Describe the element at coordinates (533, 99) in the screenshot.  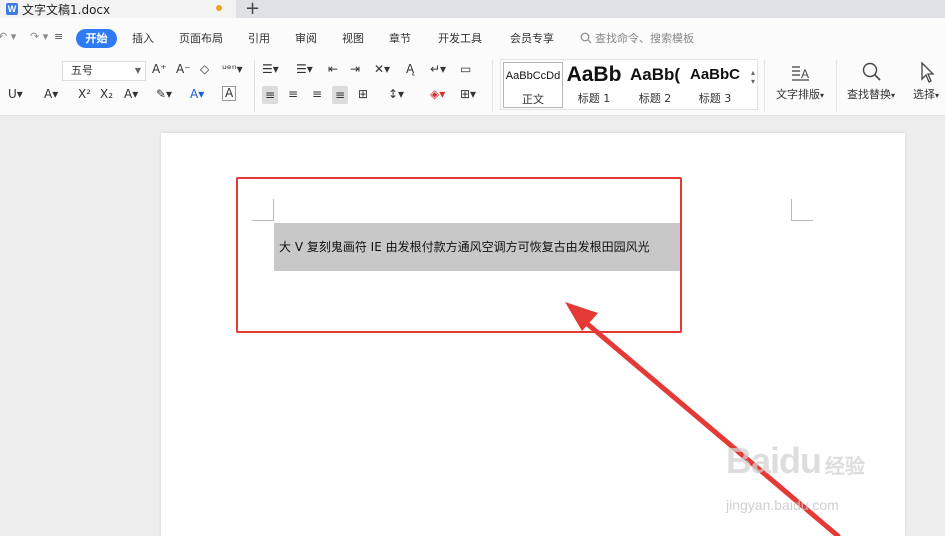
I see `style-name: 正文` at that location.